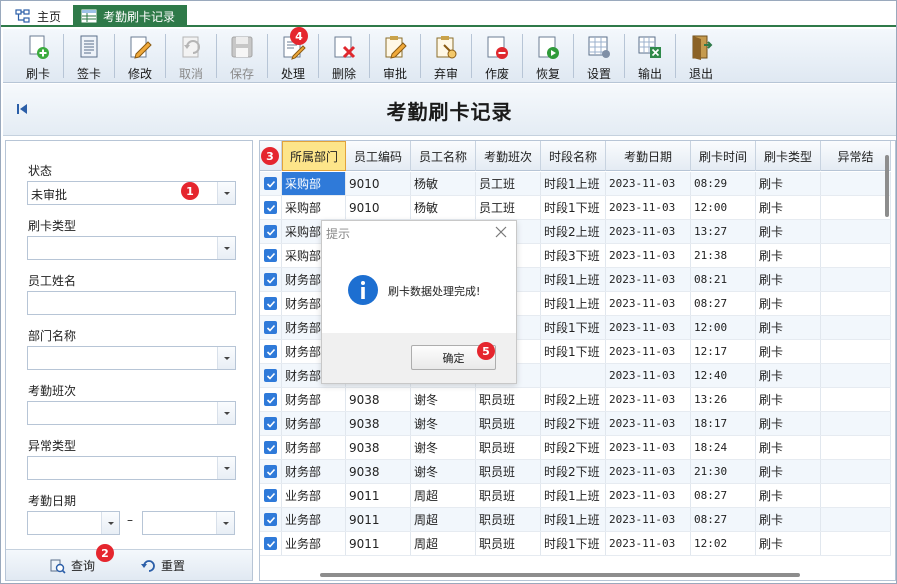 This screenshot has height=584, width=897. I want to click on export-button-label: 输出, so click(649, 74).